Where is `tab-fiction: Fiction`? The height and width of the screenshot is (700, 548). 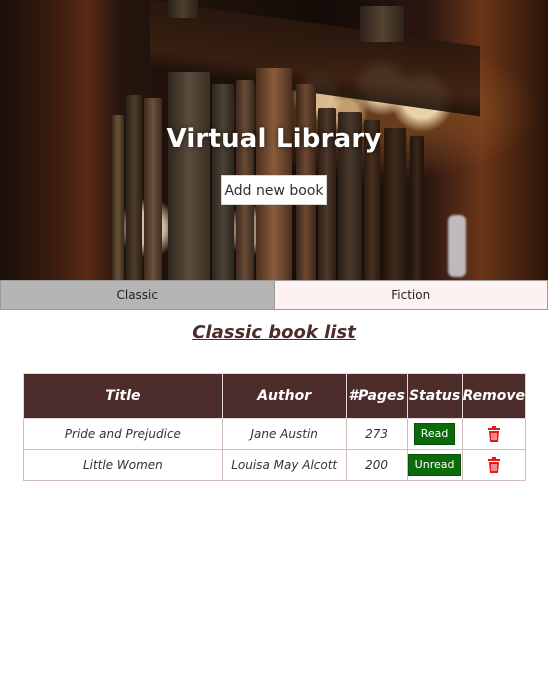
tab-fiction: Fiction is located at coordinates (411, 295).